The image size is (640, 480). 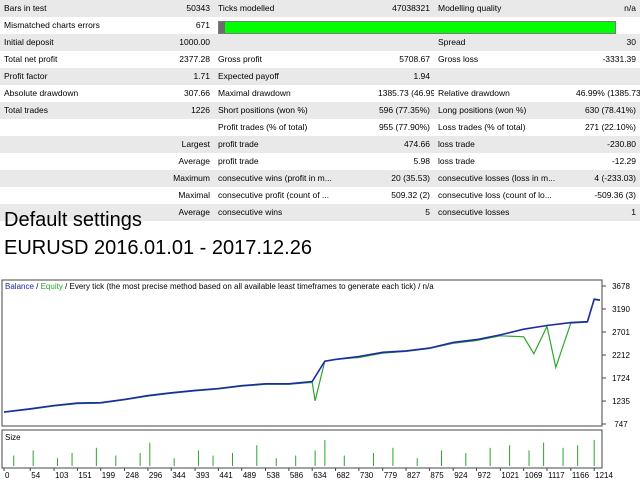 I want to click on stat-label: Mismatched charts errors, so click(x=80, y=25).